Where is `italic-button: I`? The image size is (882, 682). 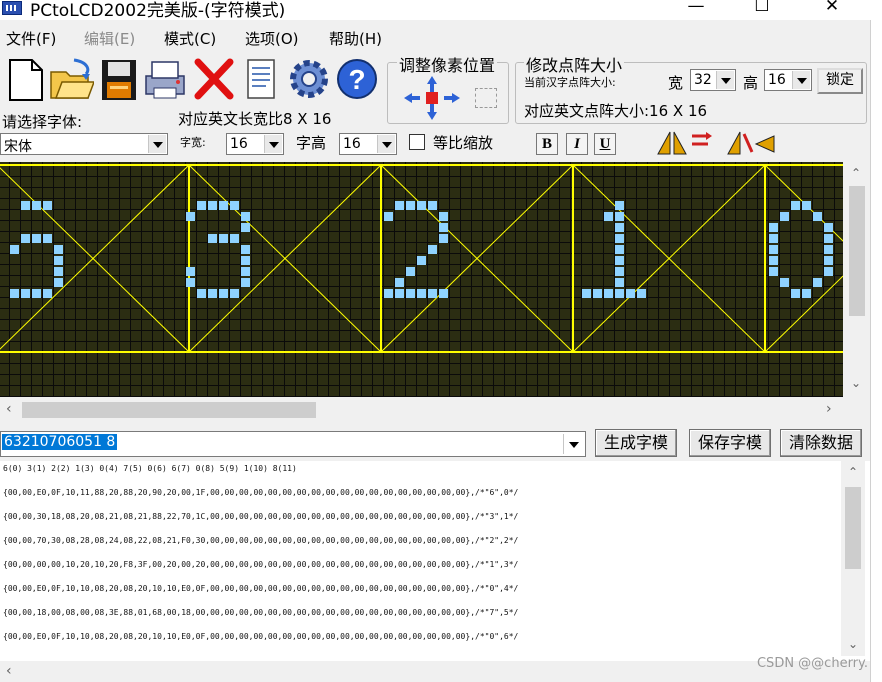 italic-button: I is located at coordinates (577, 144).